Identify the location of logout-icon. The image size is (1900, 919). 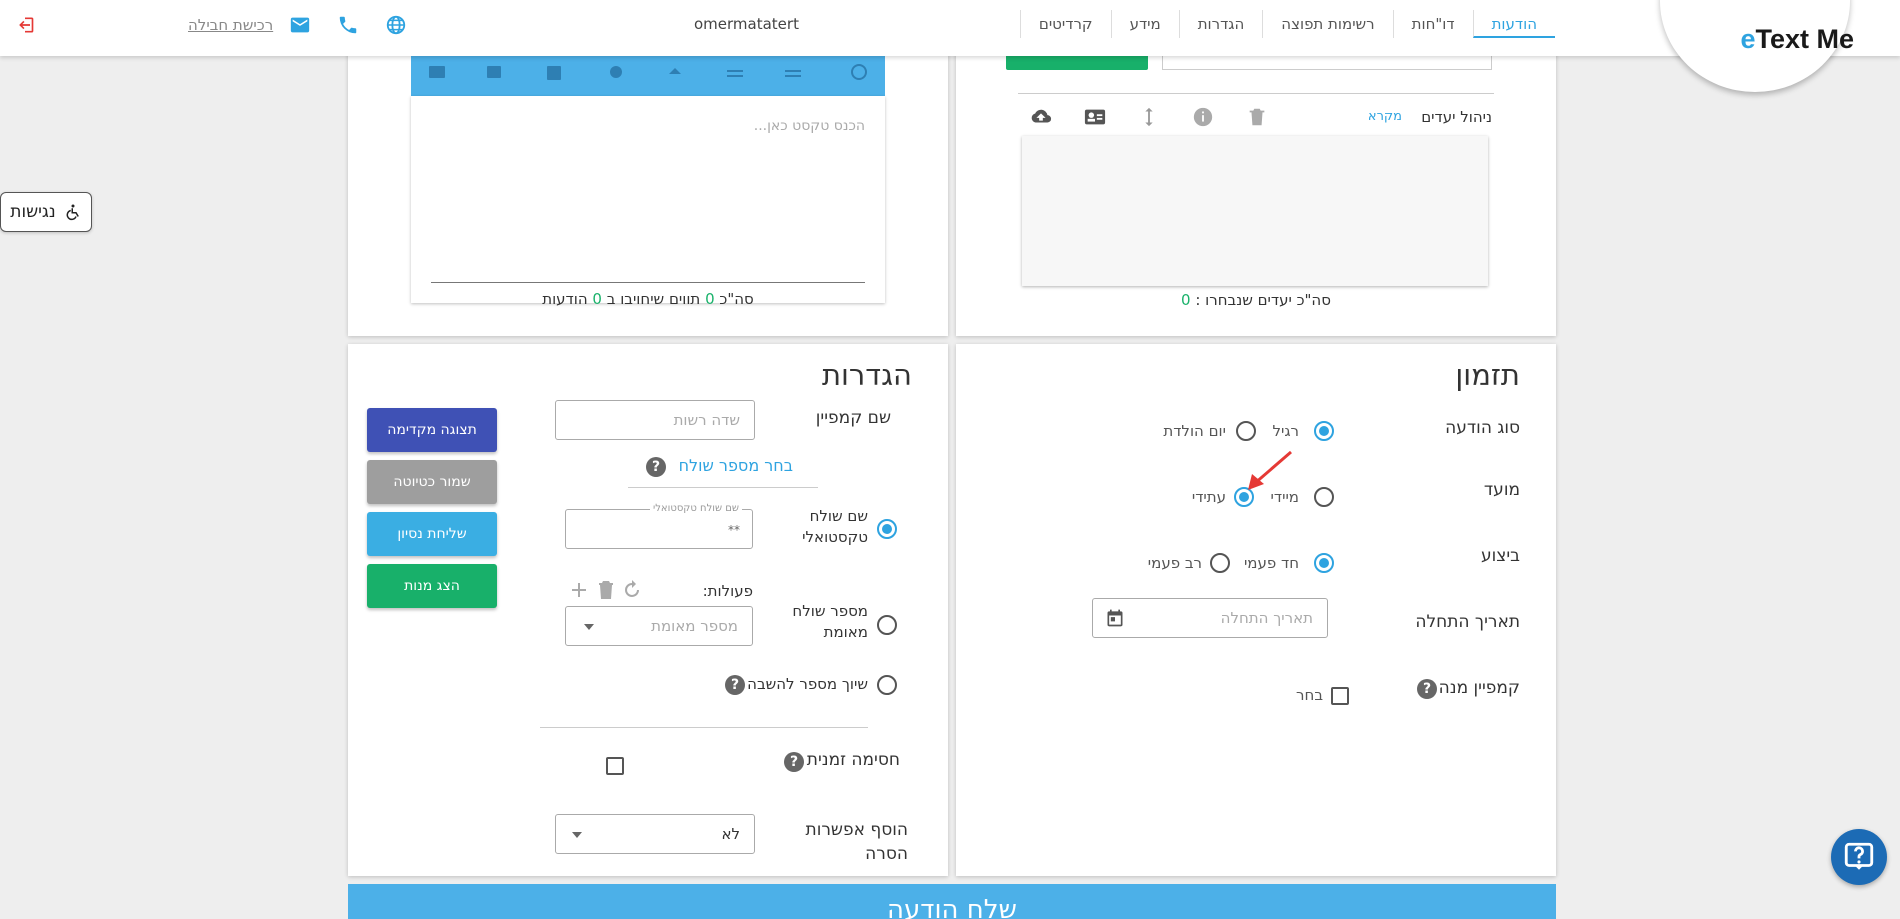
(25, 25).